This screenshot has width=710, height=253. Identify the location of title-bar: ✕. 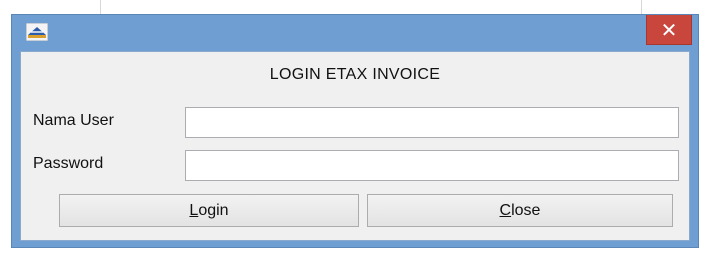
(355, 33).